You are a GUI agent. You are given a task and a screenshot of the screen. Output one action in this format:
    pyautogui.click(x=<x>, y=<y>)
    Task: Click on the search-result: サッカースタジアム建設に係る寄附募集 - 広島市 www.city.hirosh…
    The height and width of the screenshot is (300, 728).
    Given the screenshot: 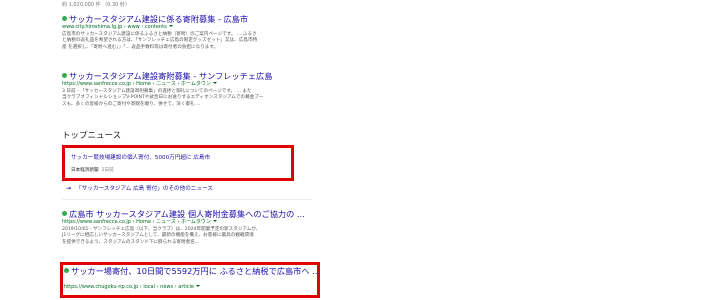 What is the action you would take?
    pyautogui.click(x=187, y=32)
    